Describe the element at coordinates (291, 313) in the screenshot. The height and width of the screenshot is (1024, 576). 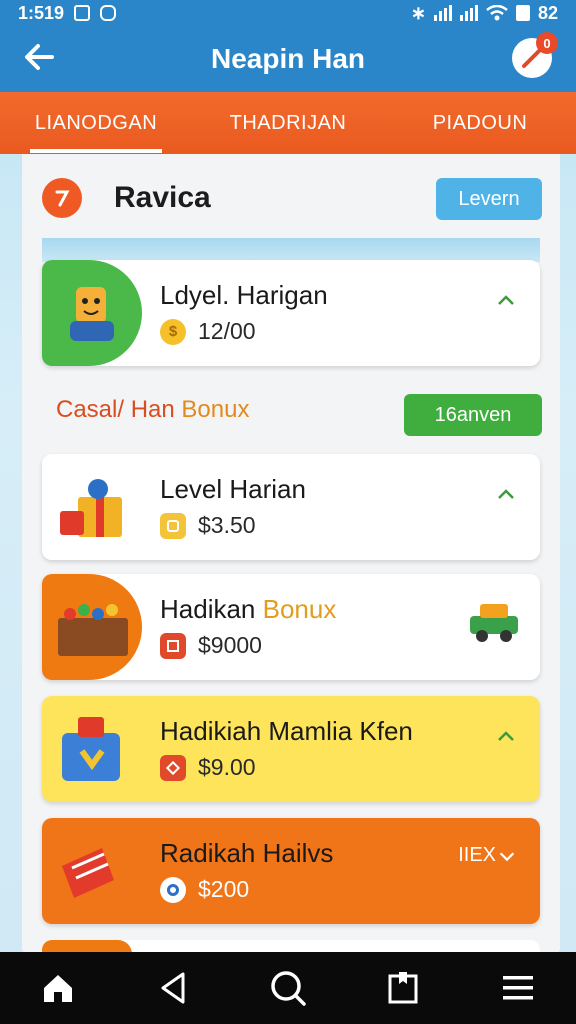
I see `featured-card: Ldyel. Harigan $ 12/00` at that location.